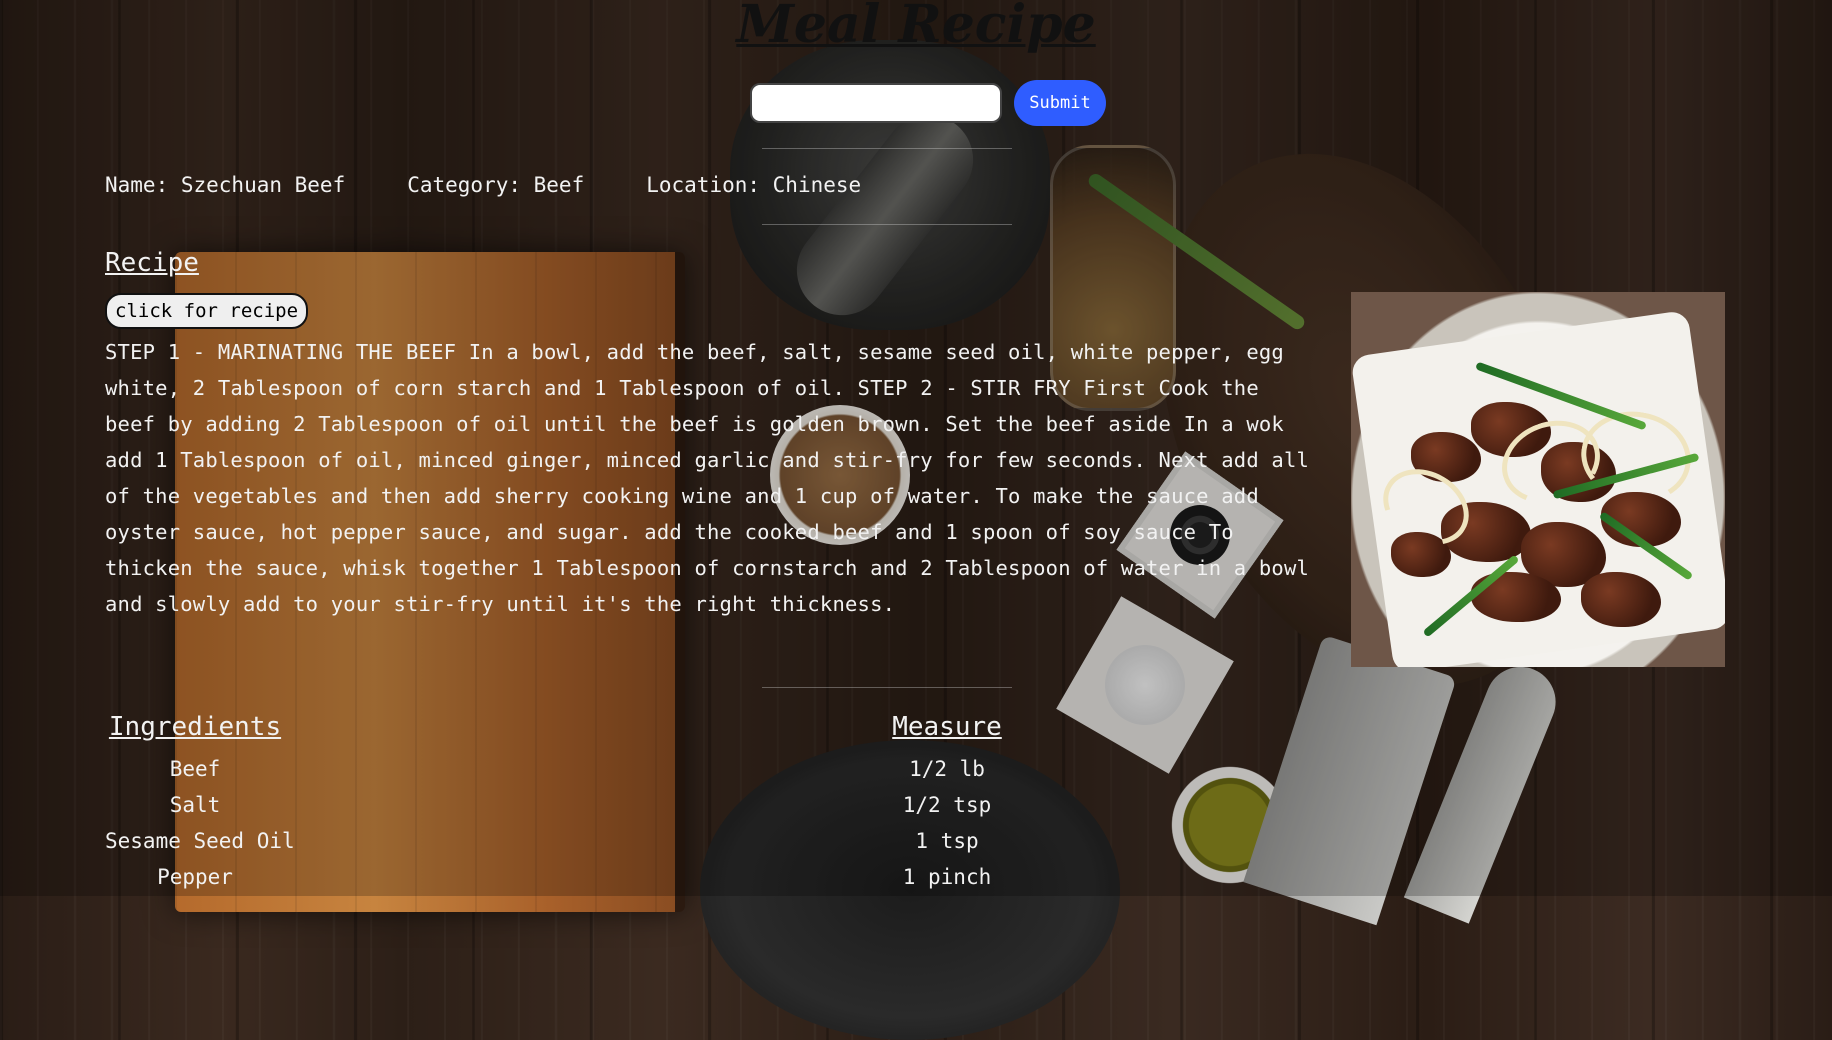  What do you see at coordinates (947, 727) in the screenshot?
I see `measure-heading: Measure` at bounding box center [947, 727].